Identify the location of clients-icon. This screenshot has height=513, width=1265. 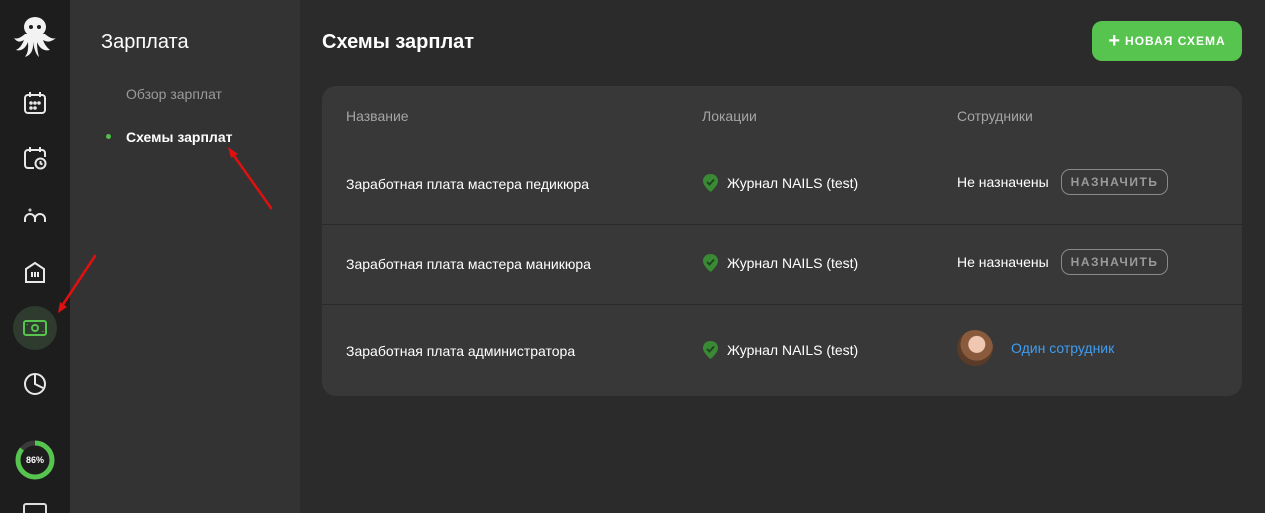
(35, 215).